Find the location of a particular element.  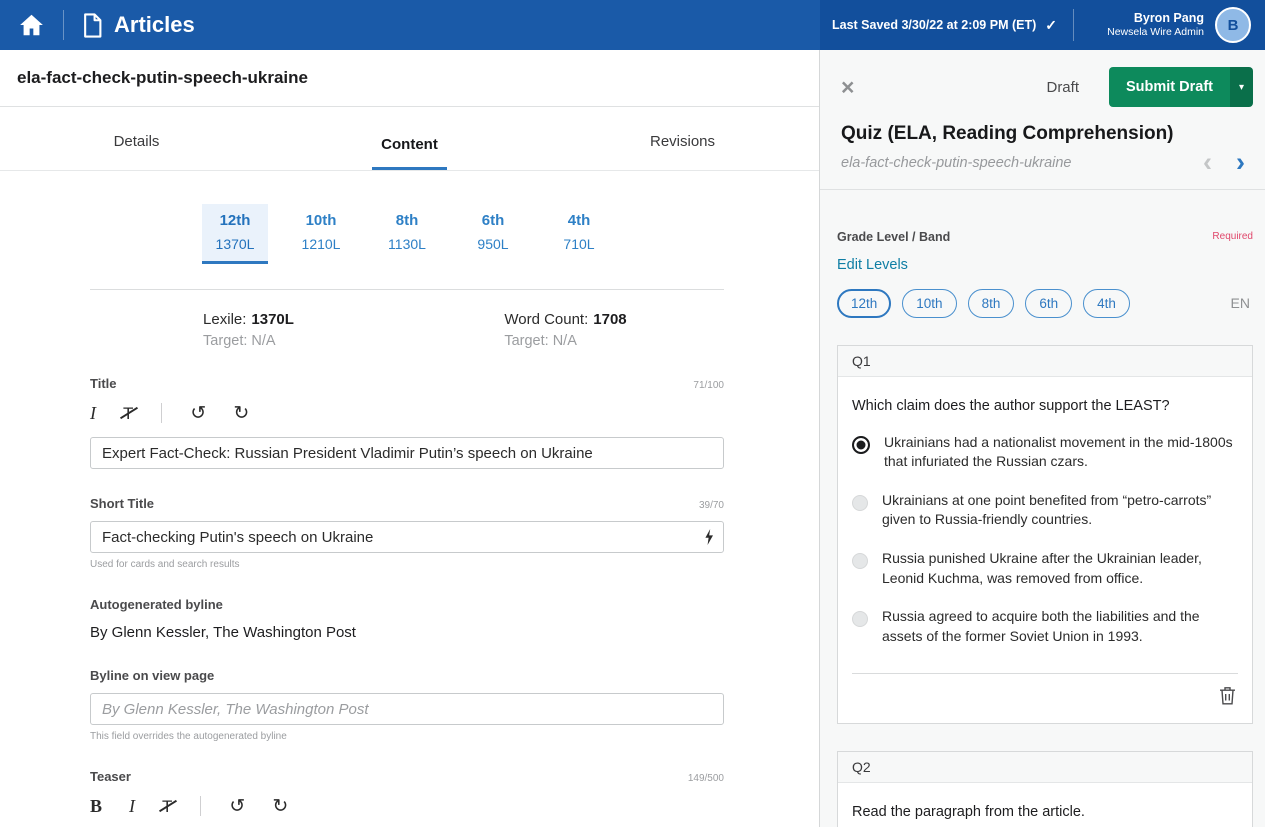

question-id: Q1 is located at coordinates (1045, 361).